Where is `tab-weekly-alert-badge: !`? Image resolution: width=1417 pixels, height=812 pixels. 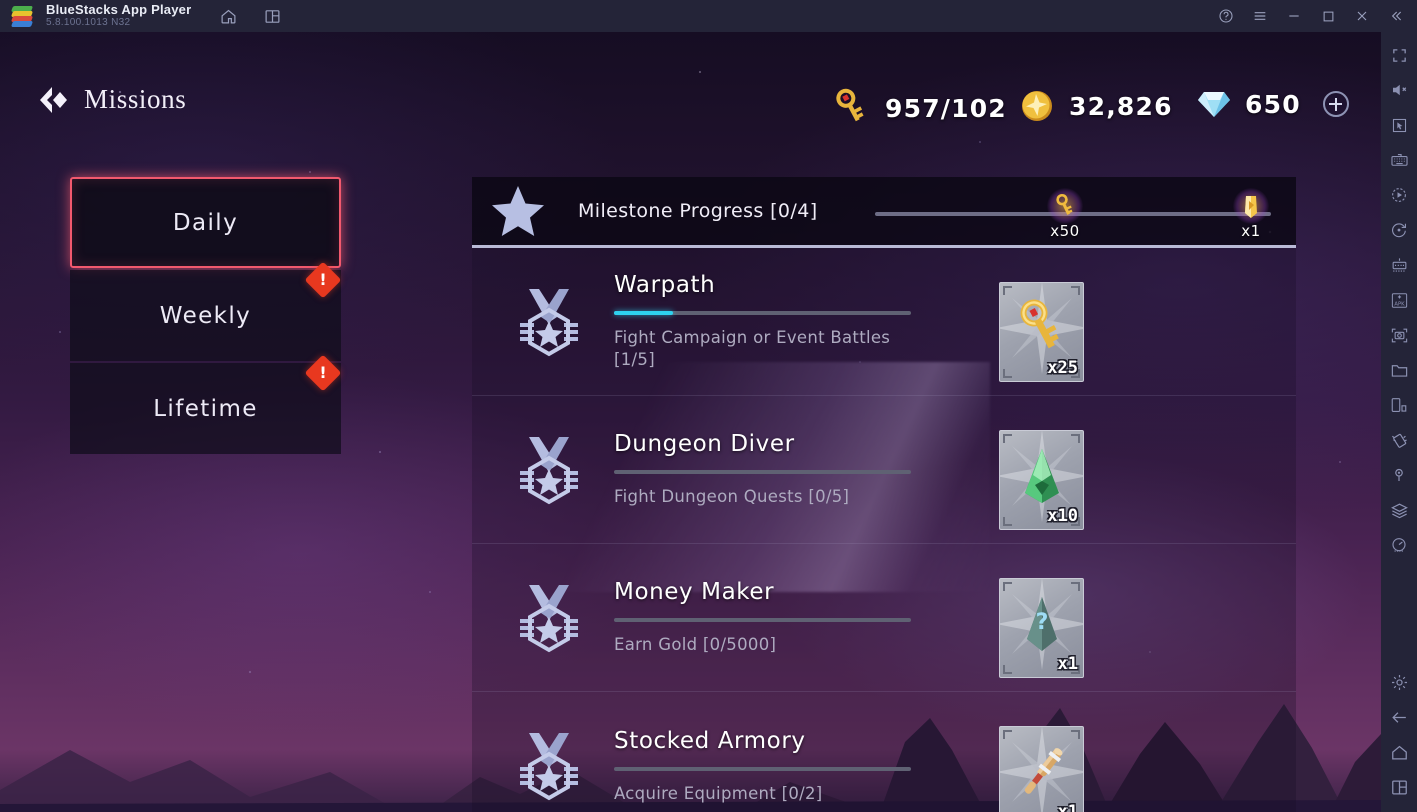
tab-weekly-alert-badge: ! is located at coordinates (323, 280).